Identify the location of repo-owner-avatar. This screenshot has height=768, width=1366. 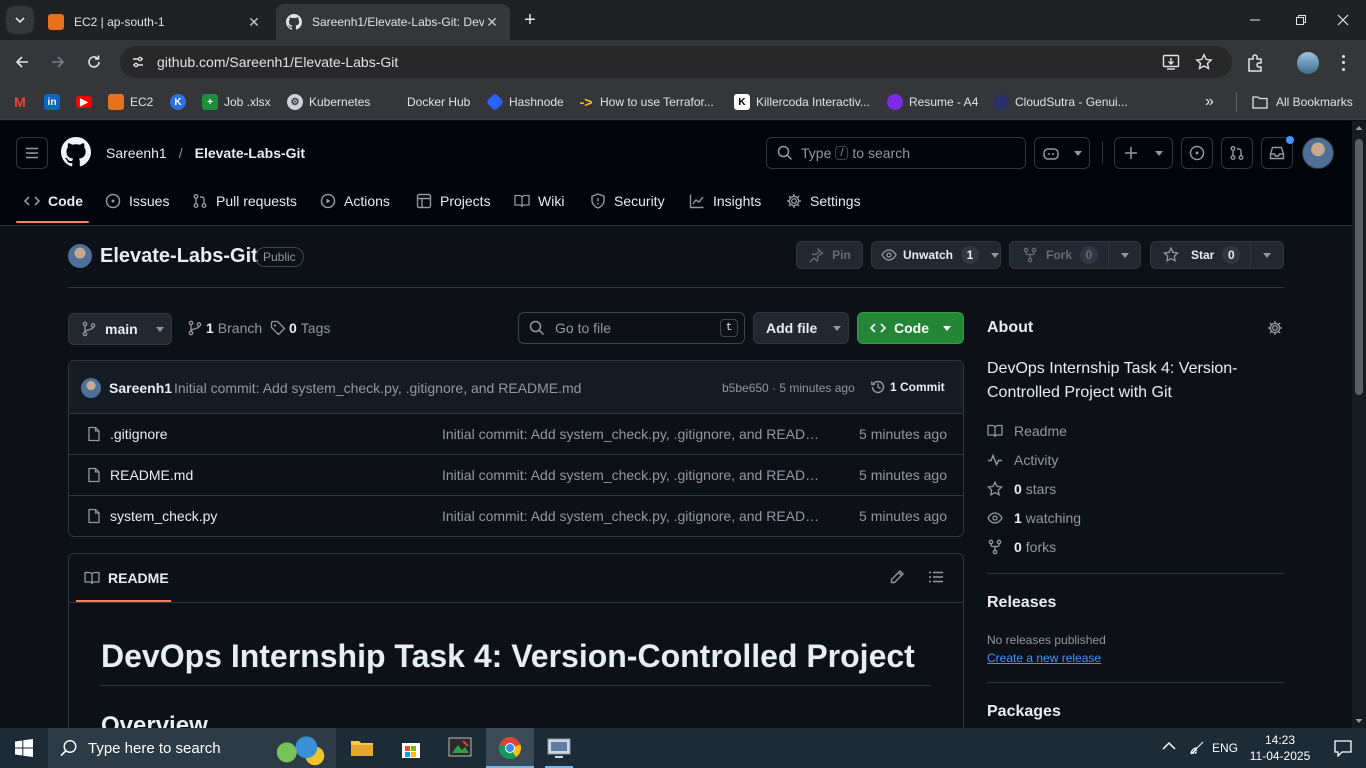
(80, 256).